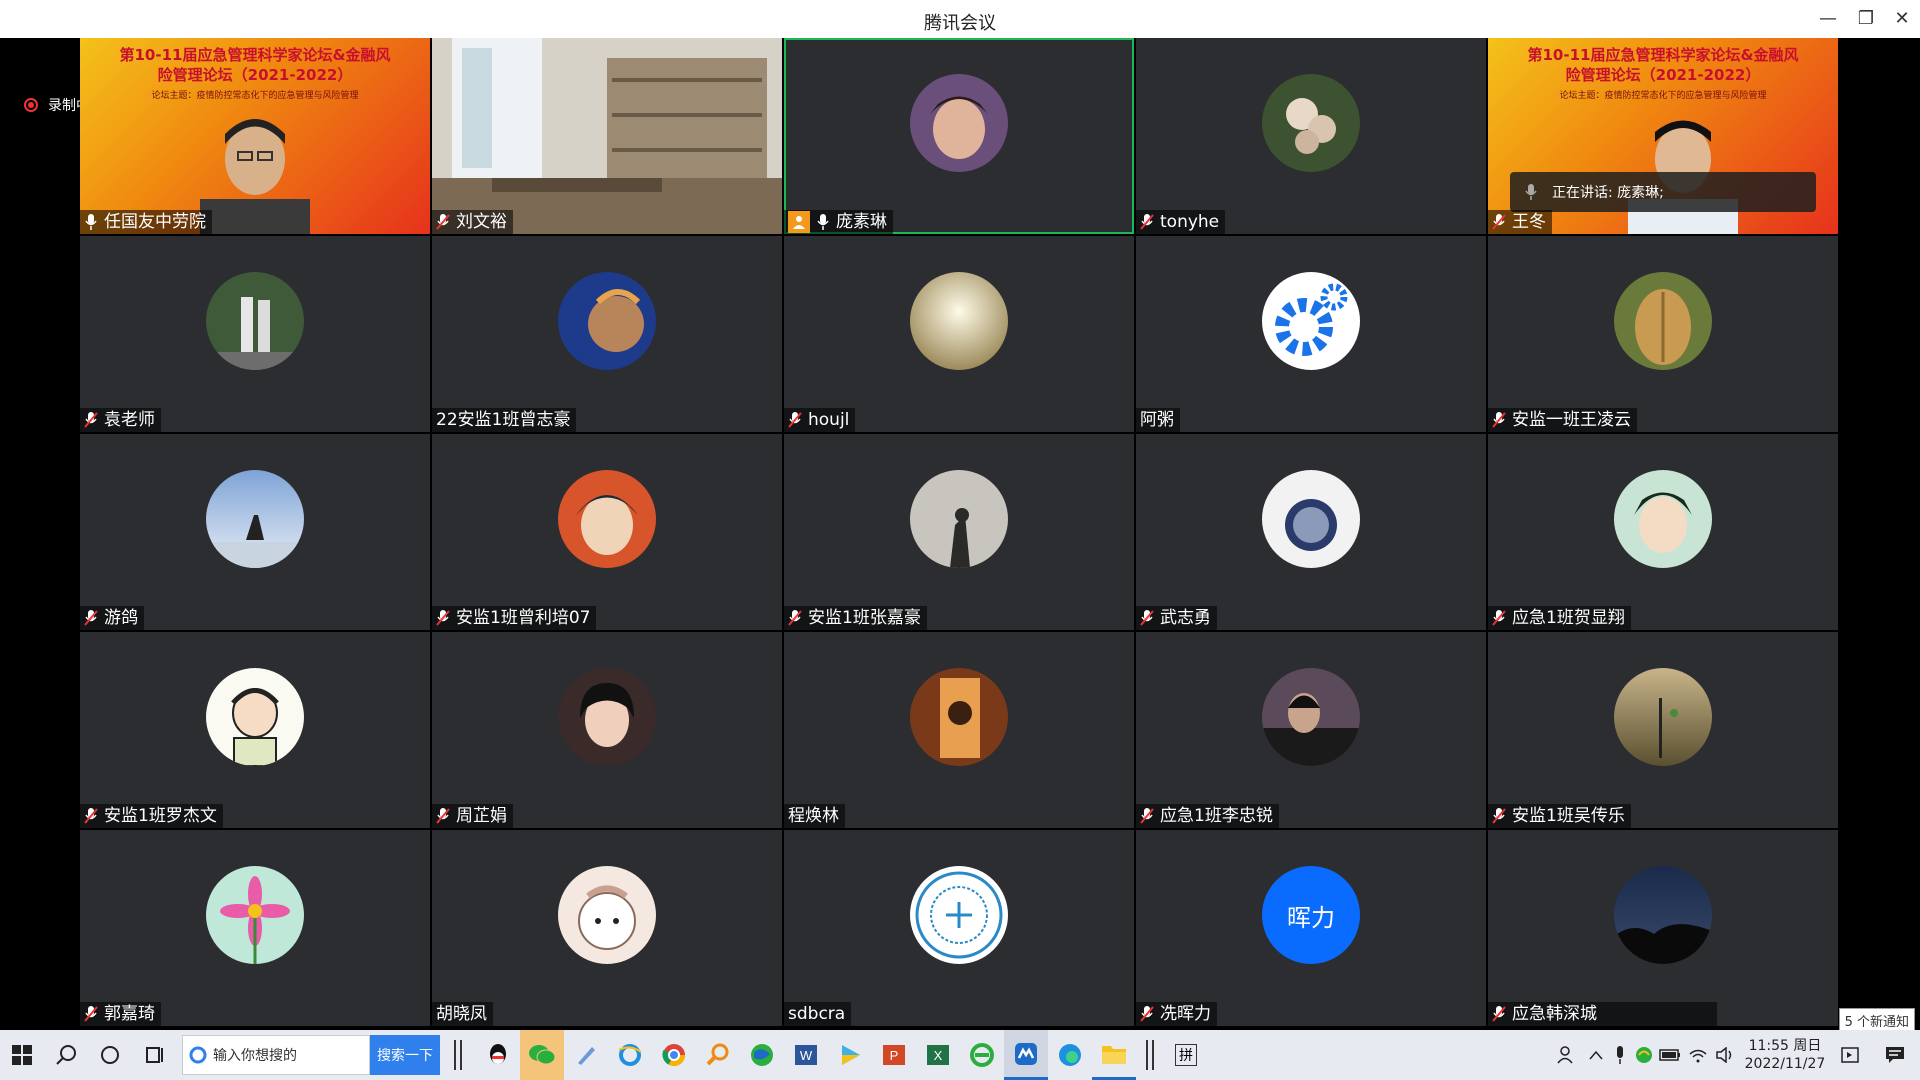 The height and width of the screenshot is (1080, 1920). Describe the element at coordinates (1828, 19) in the screenshot. I see `minimize-icon: —` at that location.